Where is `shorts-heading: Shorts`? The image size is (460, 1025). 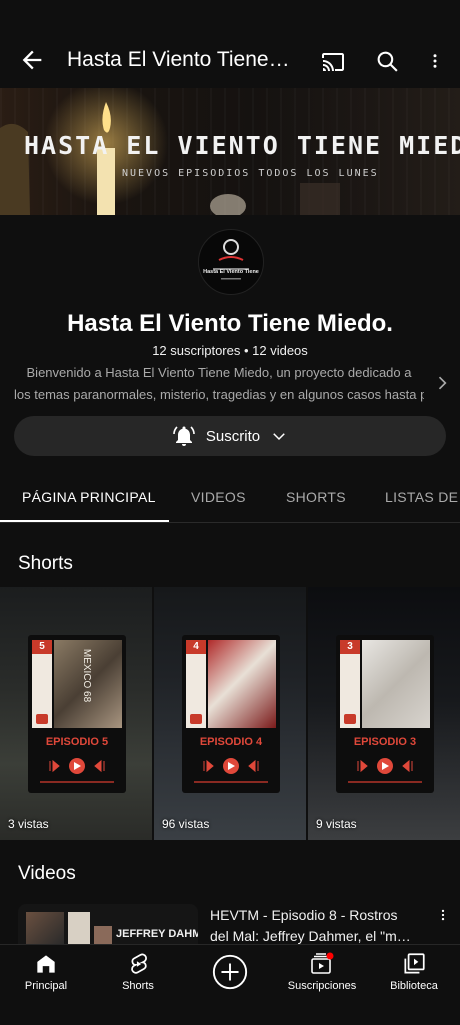 shorts-heading: Shorts is located at coordinates (45, 563).